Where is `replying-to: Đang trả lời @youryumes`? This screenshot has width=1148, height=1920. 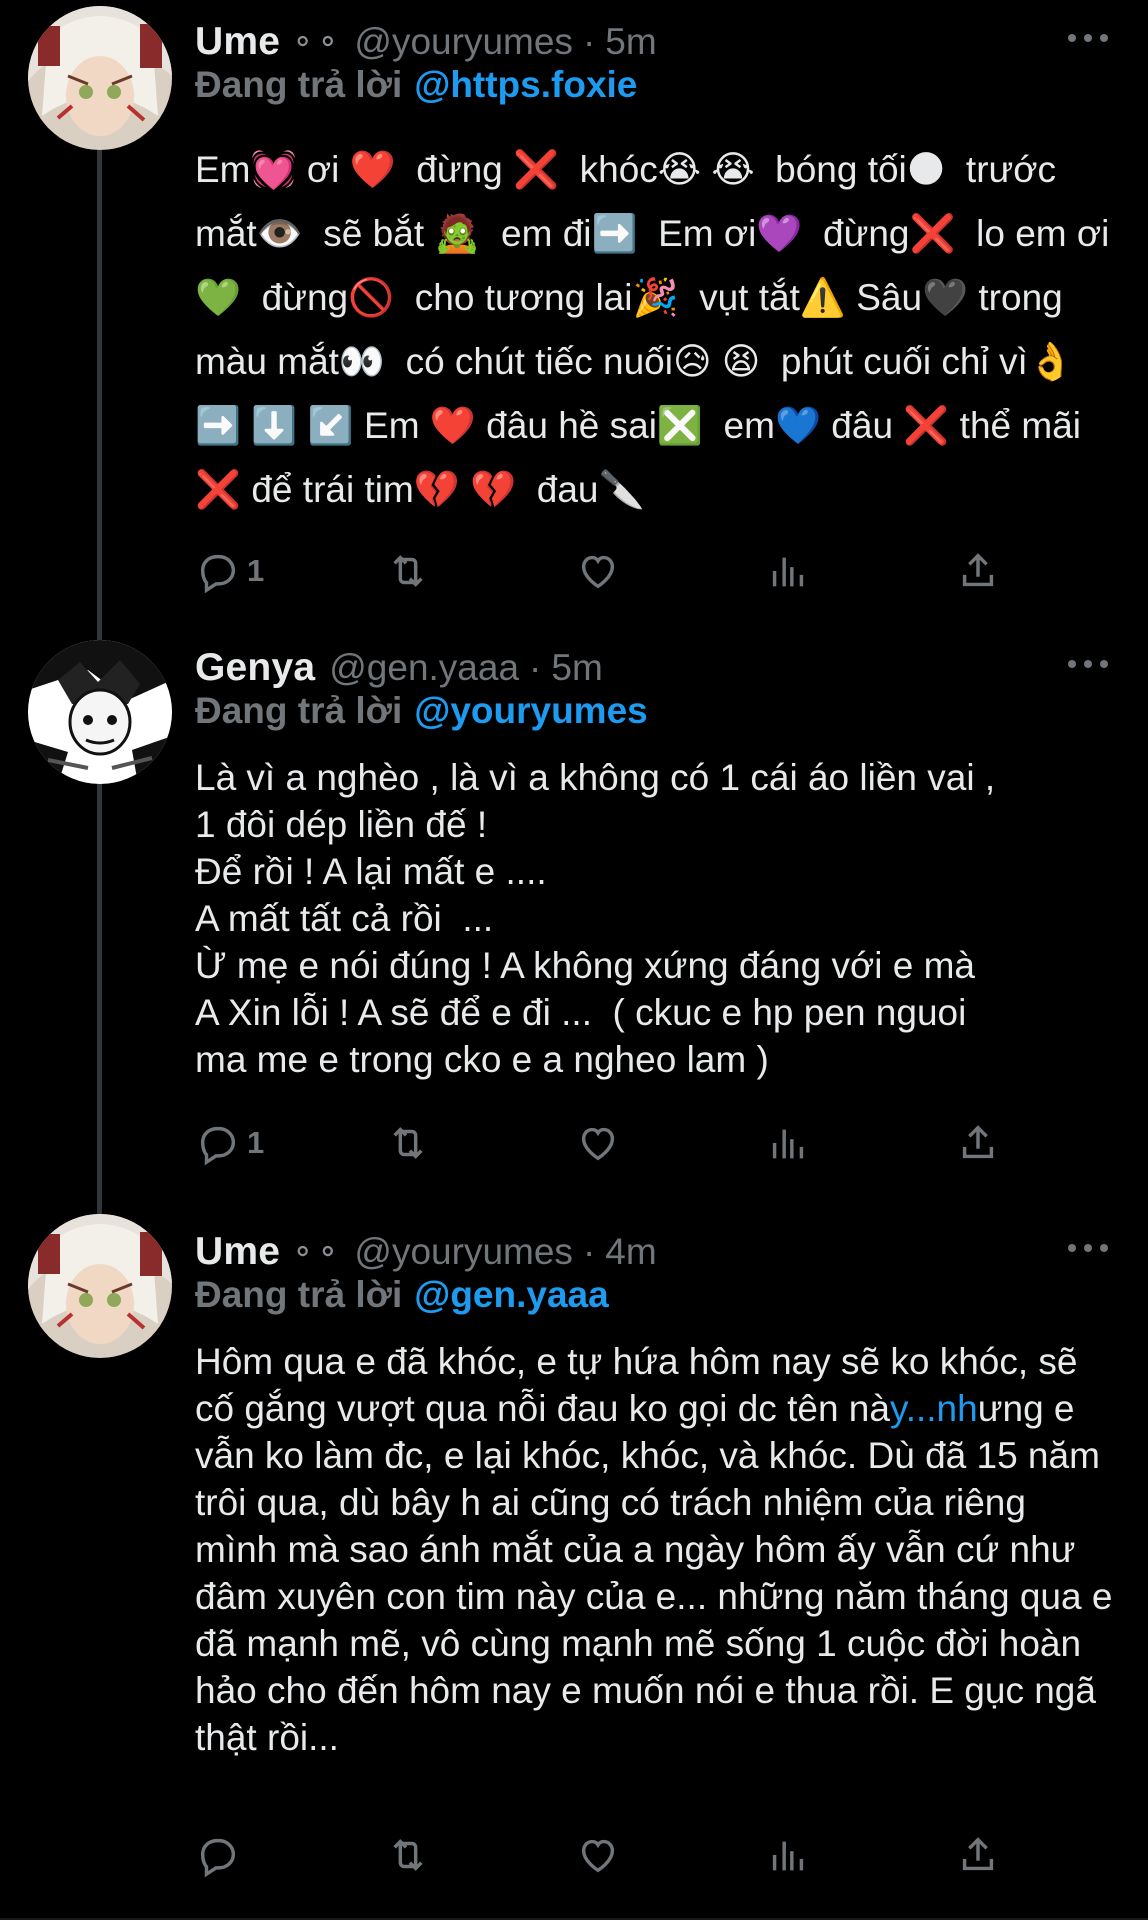 replying-to: Đang trả lời @youryumes is located at coordinates (421, 711).